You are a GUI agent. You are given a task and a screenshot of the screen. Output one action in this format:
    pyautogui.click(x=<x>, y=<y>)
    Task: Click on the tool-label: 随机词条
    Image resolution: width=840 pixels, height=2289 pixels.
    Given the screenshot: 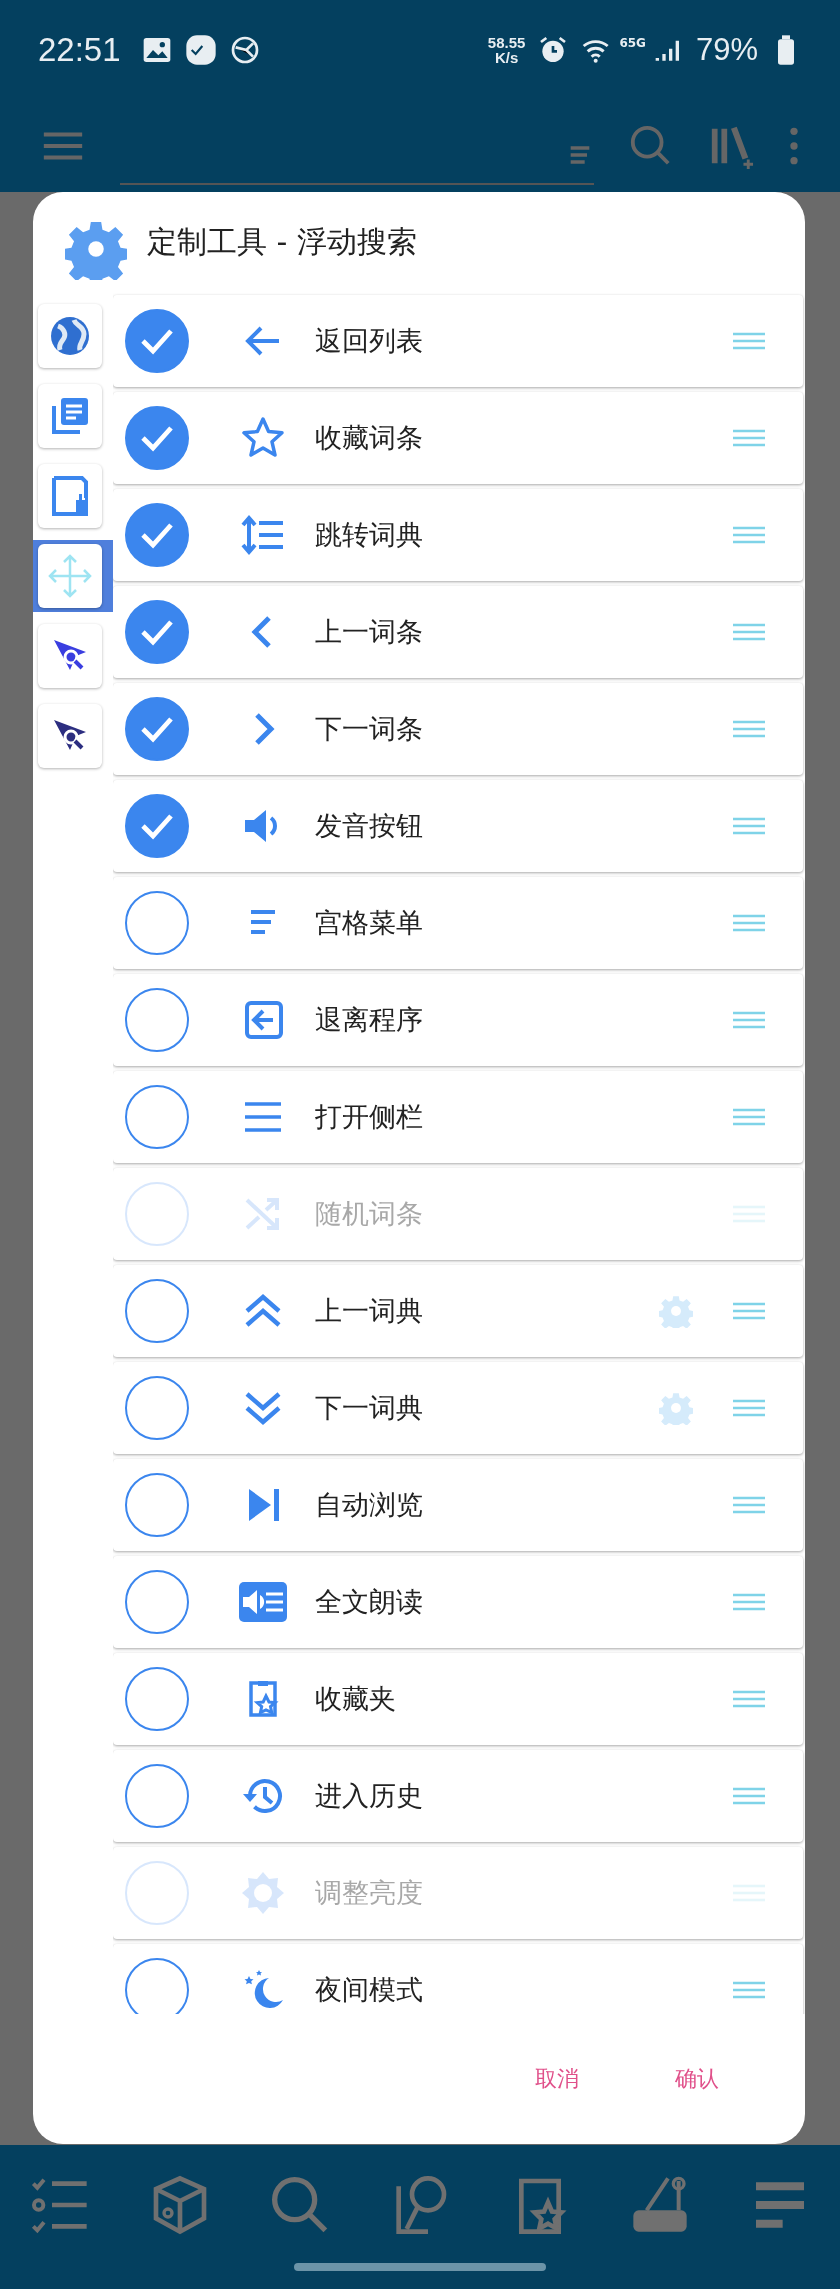 What is the action you would take?
    pyautogui.click(x=369, y=1214)
    